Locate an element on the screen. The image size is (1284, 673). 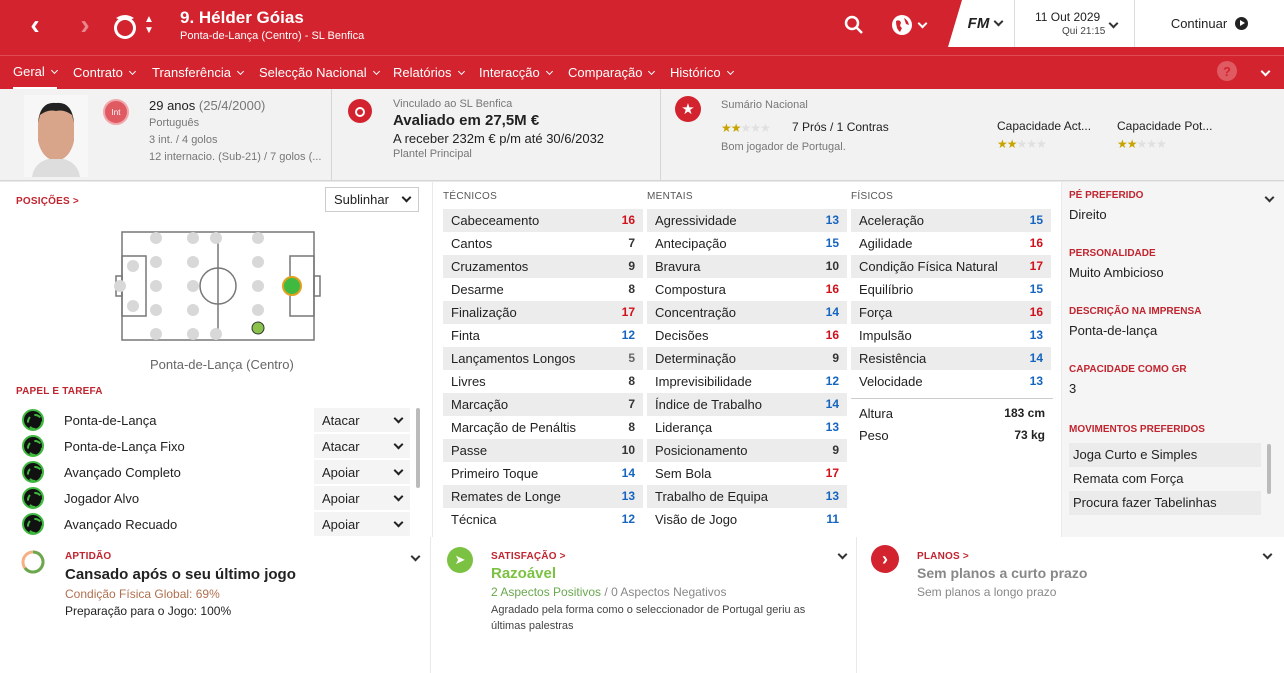
attribute-row: Cantos 7 is located at coordinates (543, 243).